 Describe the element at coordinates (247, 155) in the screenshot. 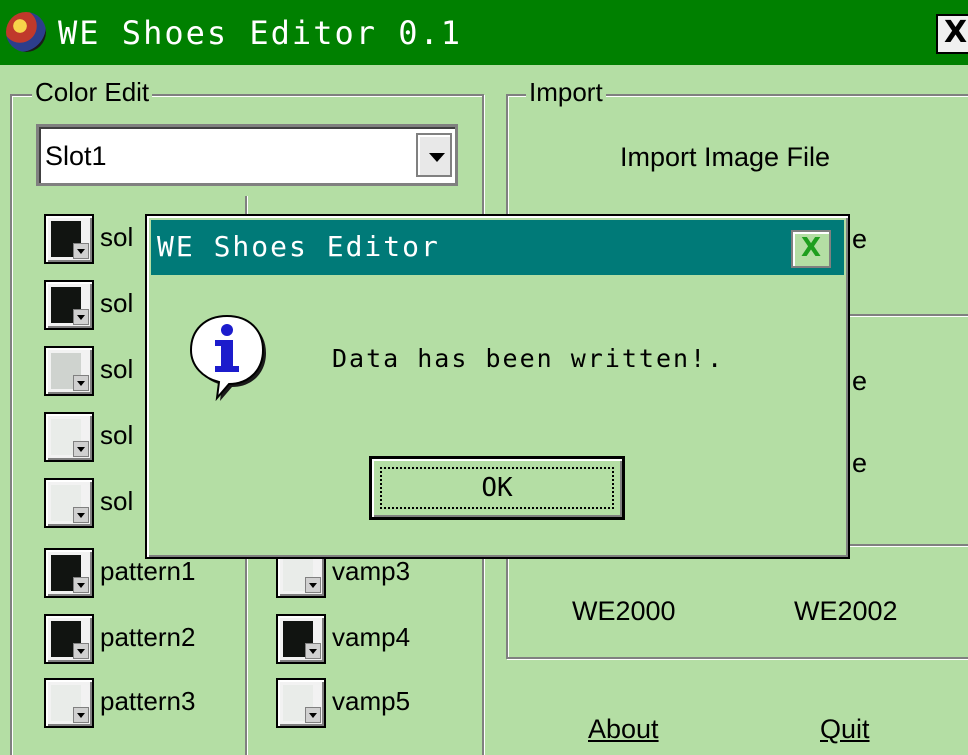

I see `slot-select: Slot1` at that location.